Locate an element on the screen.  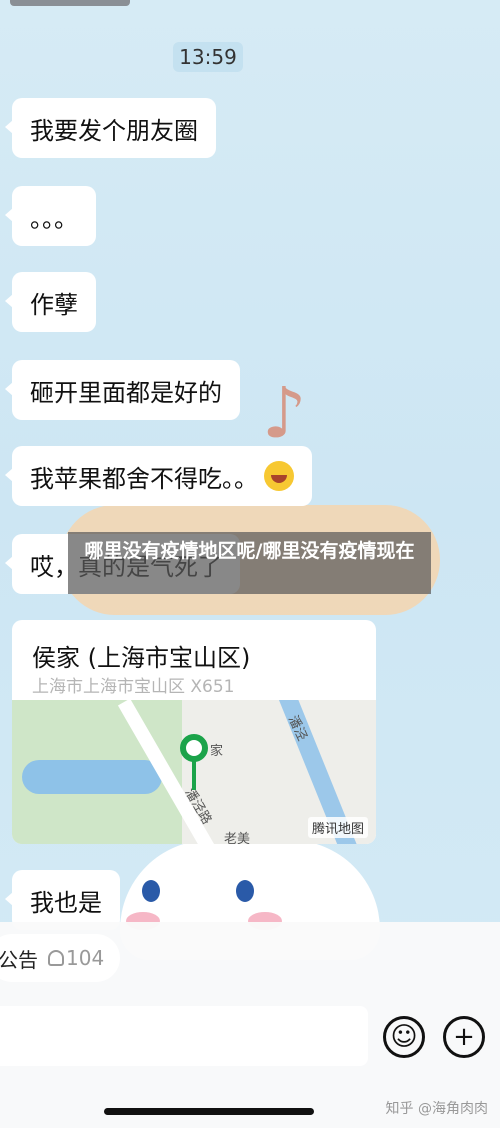
chat-bubble-text: 作孽 is located at coordinates (54, 304).